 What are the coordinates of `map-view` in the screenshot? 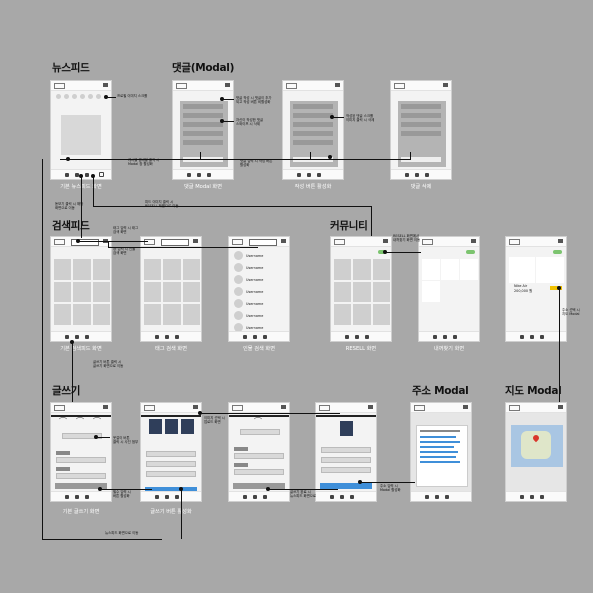 It's located at (537, 446).